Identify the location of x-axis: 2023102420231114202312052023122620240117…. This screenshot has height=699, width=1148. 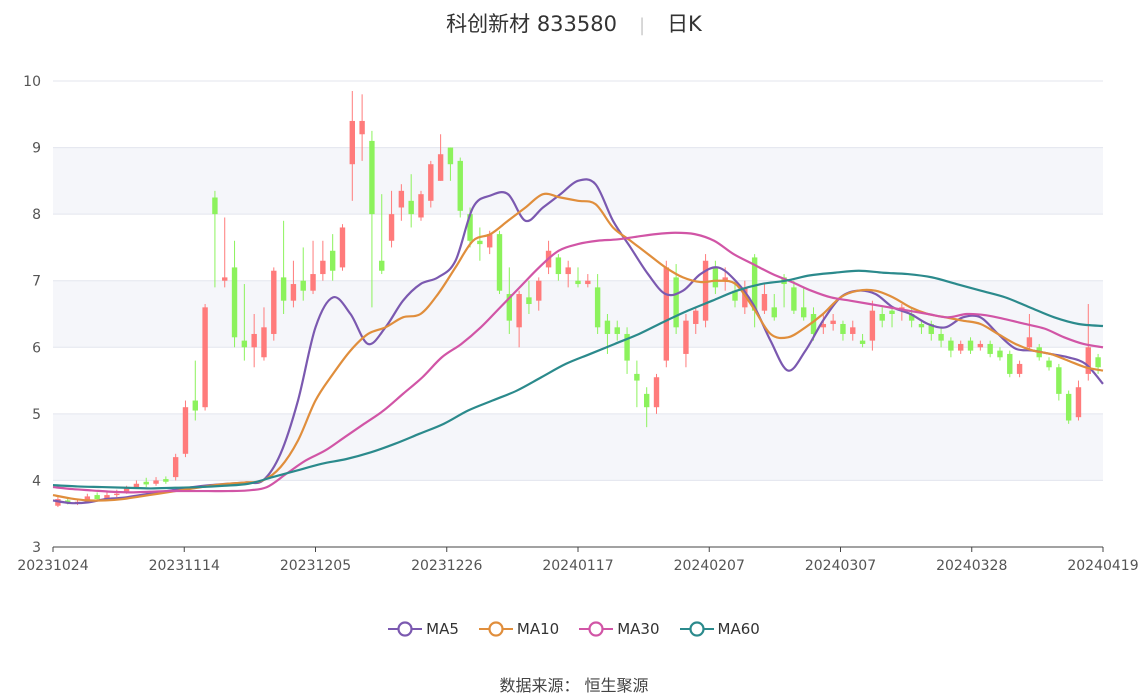
(577, 560).